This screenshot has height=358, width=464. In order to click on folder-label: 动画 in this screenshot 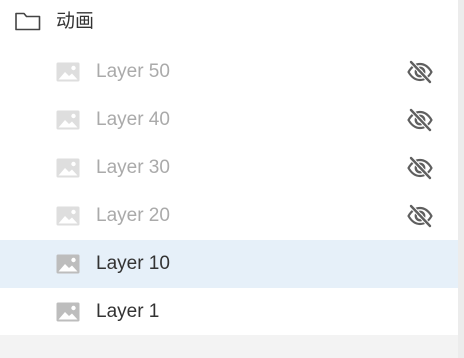, I will do `click(75, 21)`.